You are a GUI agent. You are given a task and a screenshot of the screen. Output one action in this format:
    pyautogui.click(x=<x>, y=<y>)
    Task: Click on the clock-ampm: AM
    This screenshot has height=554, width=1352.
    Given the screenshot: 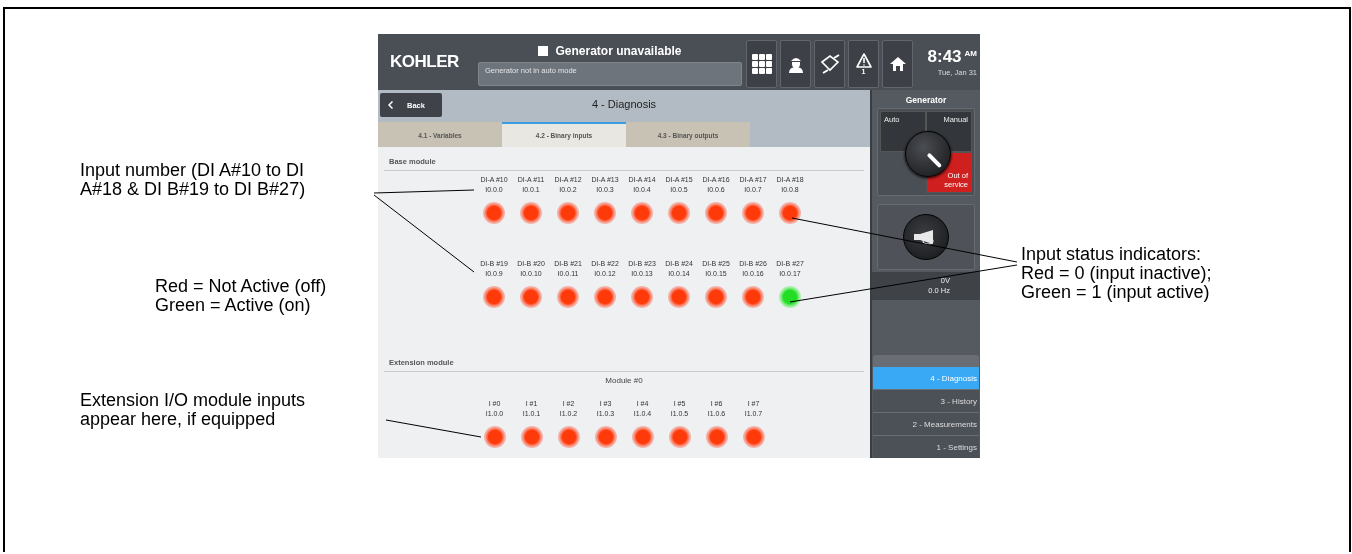 What is the action you would take?
    pyautogui.click(x=970, y=53)
    